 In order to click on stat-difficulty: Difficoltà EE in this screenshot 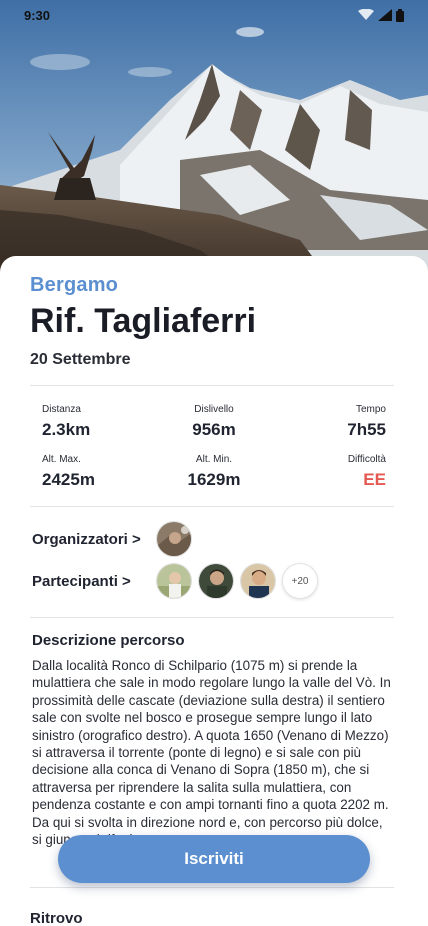, I will do `click(336, 472)`.